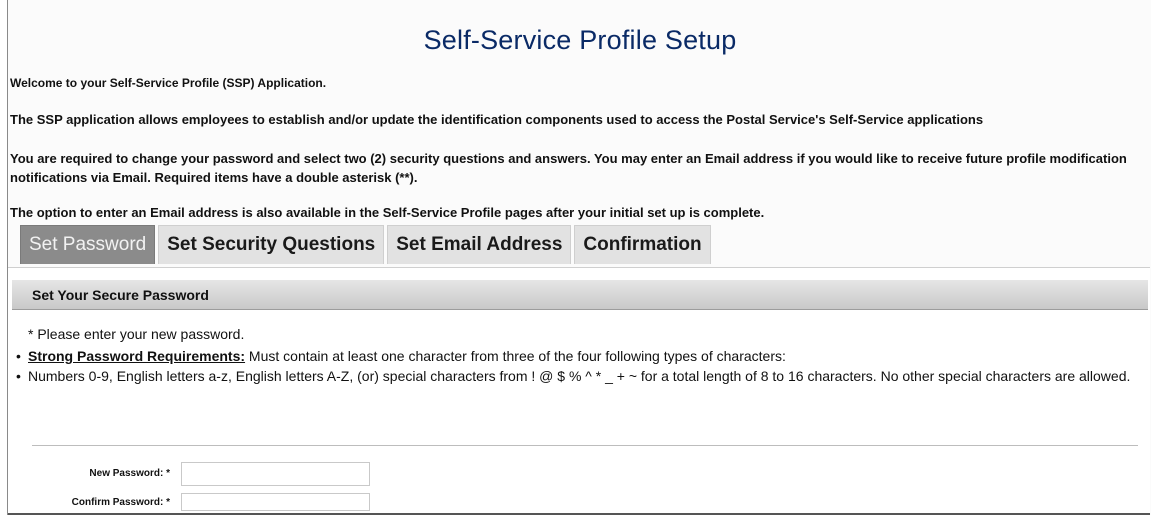 This screenshot has height=515, width=1151. Describe the element at coordinates (580, 295) in the screenshot. I see `panel-header: Set Your Secure Password` at that location.